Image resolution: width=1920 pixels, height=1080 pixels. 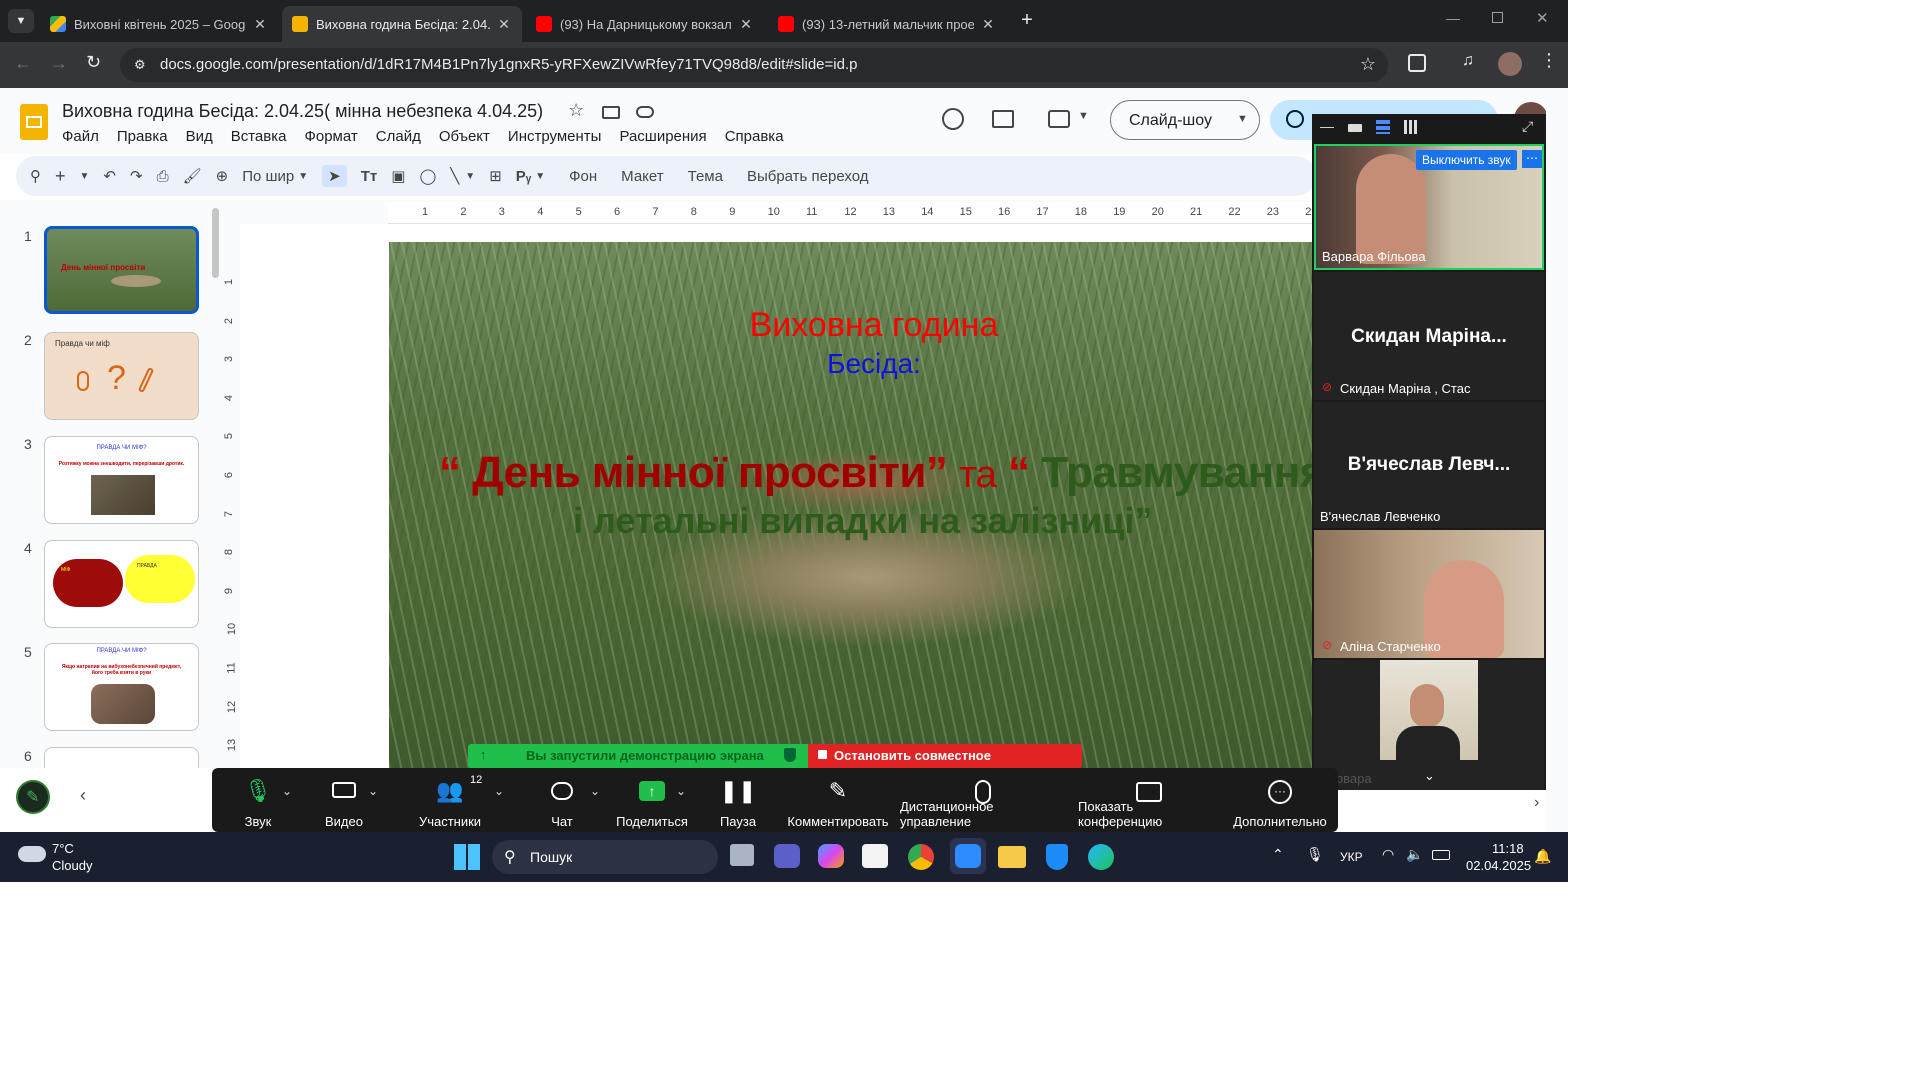 What do you see at coordinates (1149, 800) in the screenshot?
I see `show-meeting-button: Показать конференцию` at bounding box center [1149, 800].